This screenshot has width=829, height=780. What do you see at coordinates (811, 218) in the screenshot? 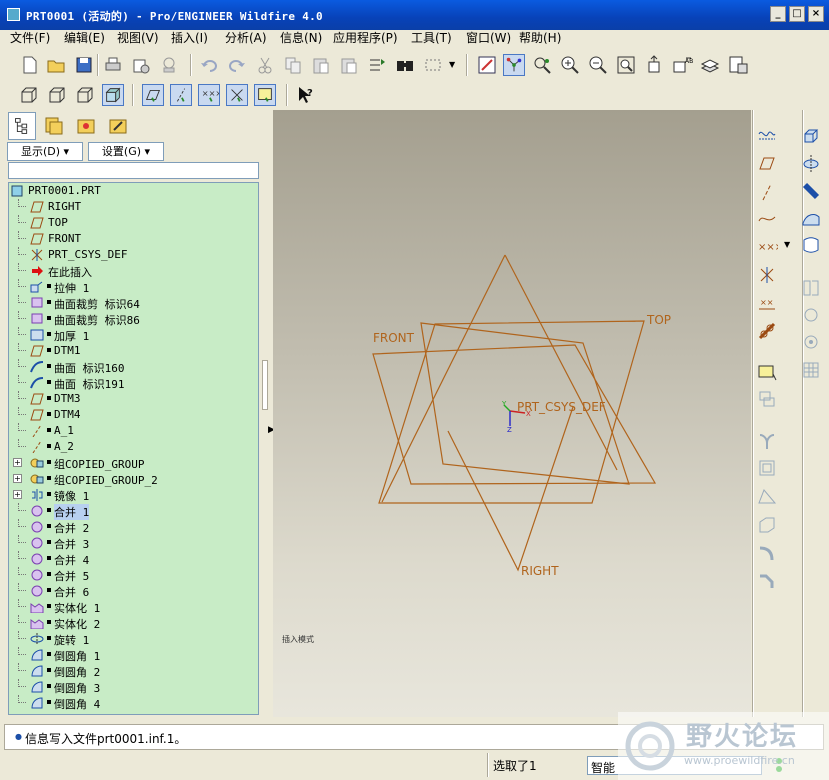
I see `boundary-blend-icon` at bounding box center [811, 218].